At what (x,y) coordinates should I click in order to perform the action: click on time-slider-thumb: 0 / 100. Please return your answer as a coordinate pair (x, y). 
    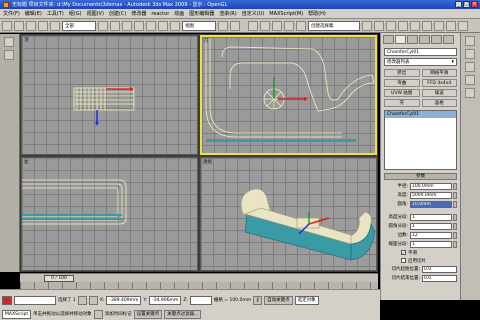
    Looking at the image, I should click on (59, 278).